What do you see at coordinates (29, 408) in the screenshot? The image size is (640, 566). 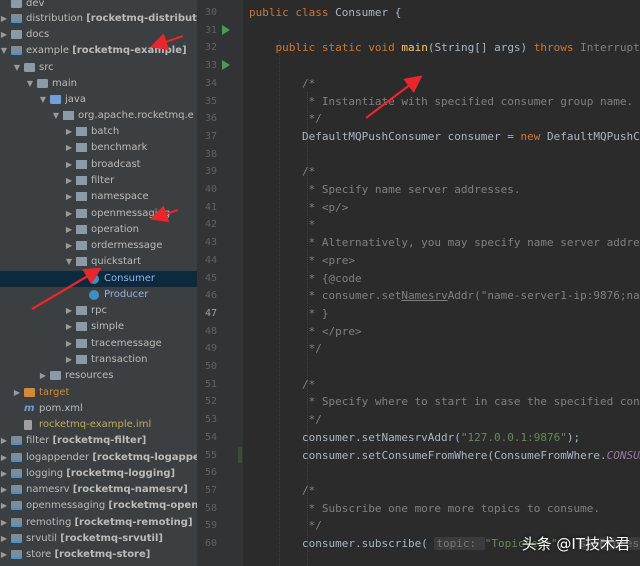 I see `maven-icon: m` at bounding box center [29, 408].